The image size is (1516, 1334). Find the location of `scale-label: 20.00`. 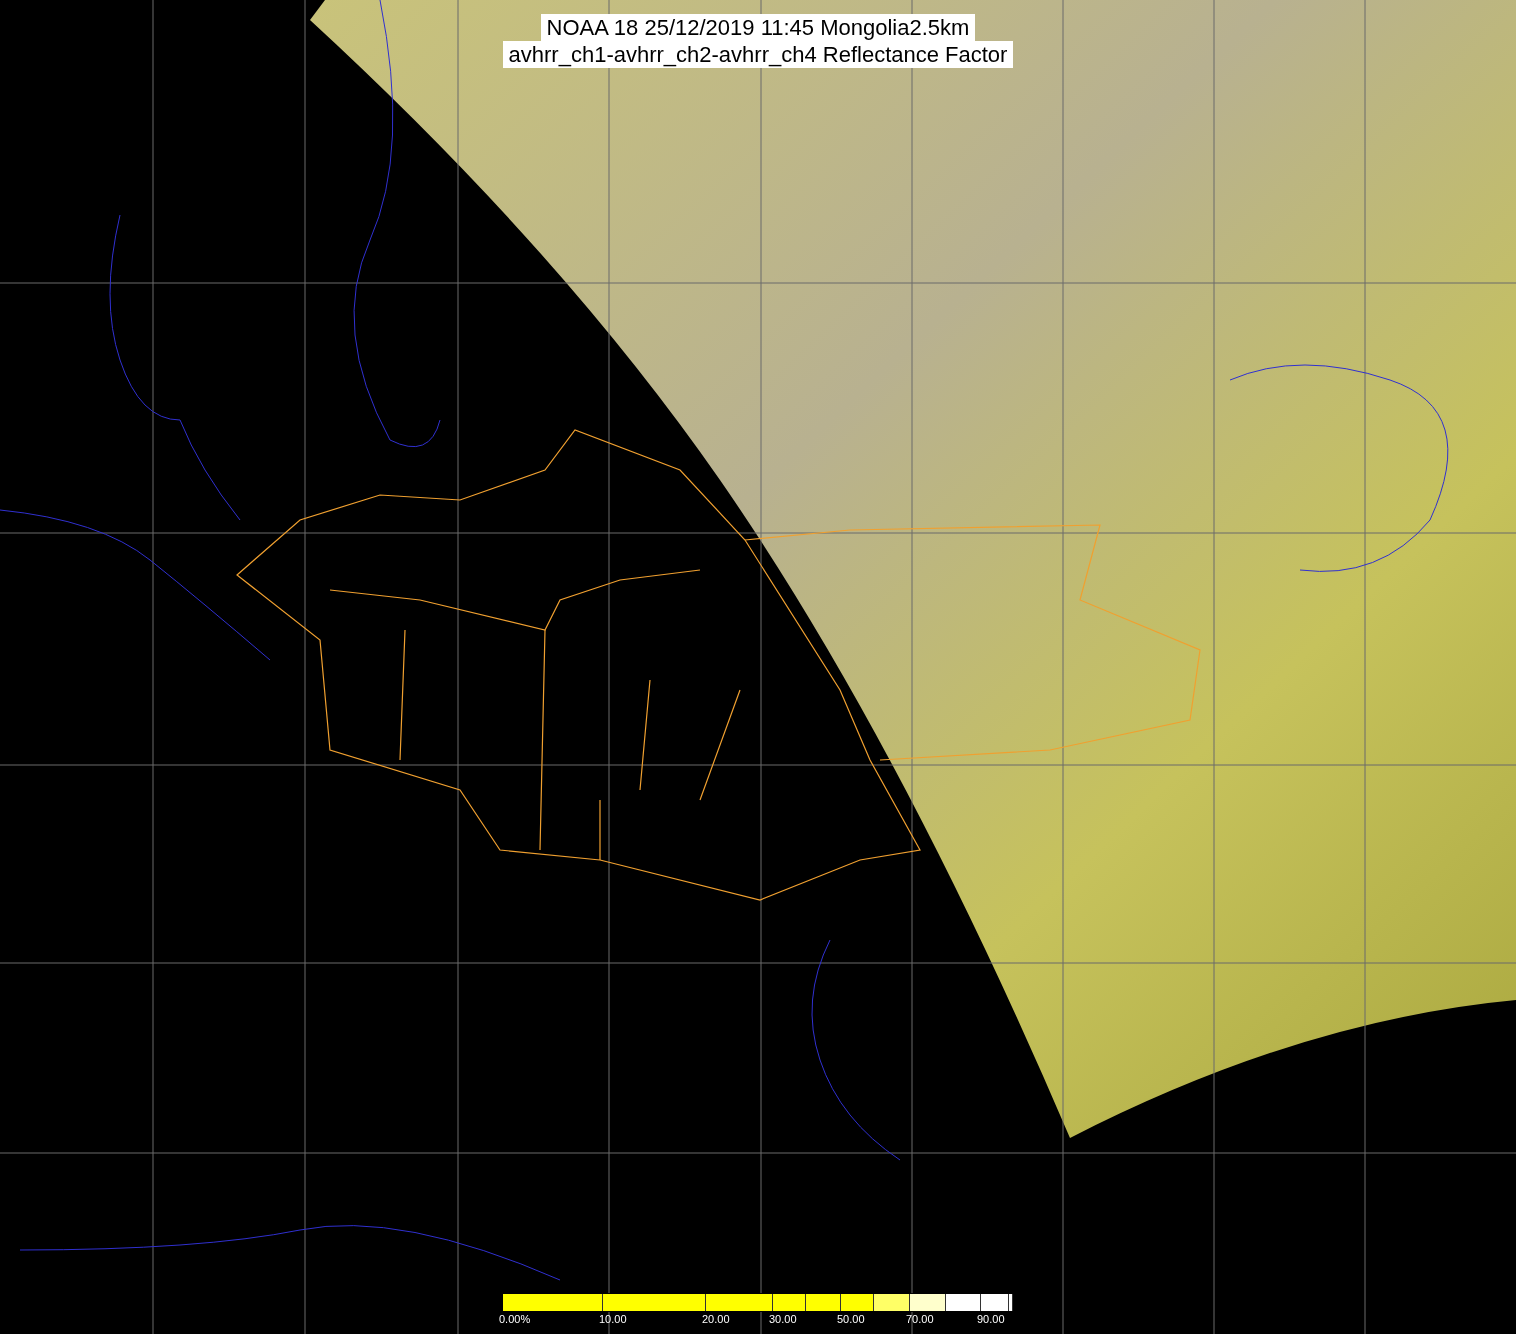

scale-label: 20.00 is located at coordinates (716, 1319).